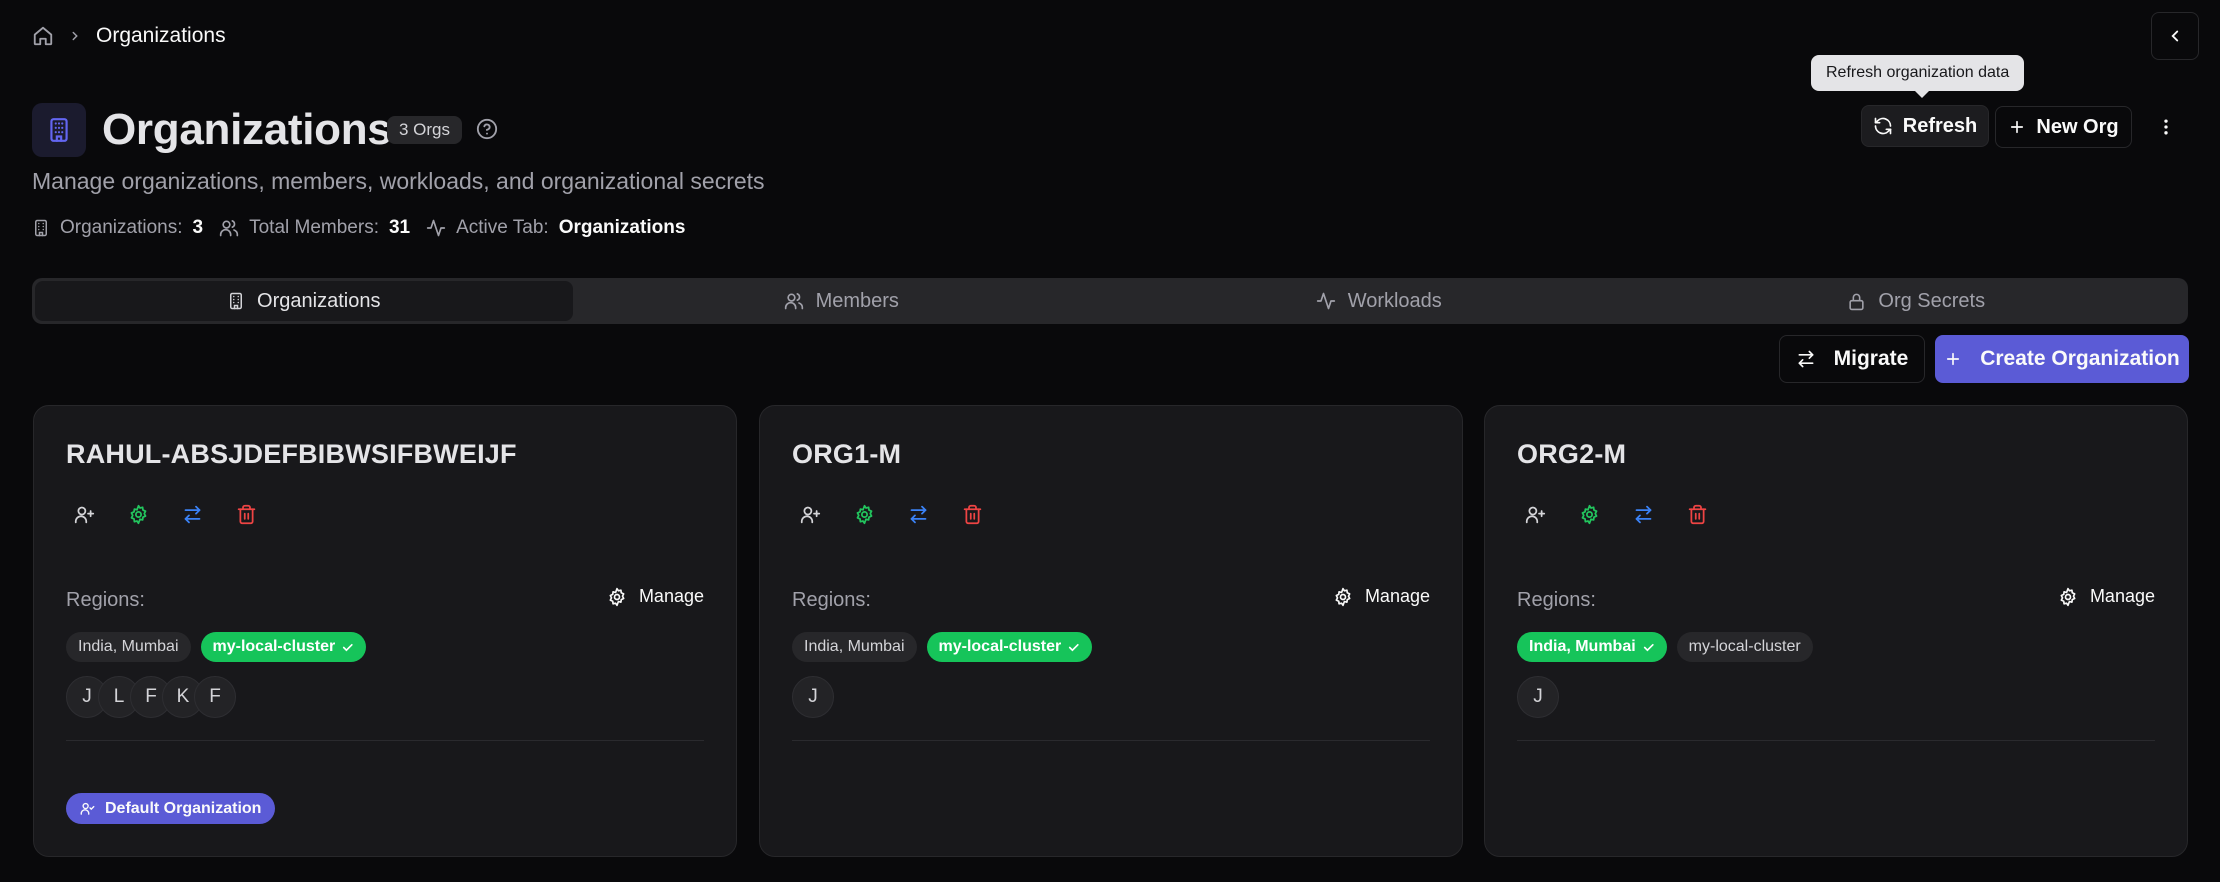 This screenshot has height=882, width=2220. I want to click on tab-members: Members, so click(842, 301).